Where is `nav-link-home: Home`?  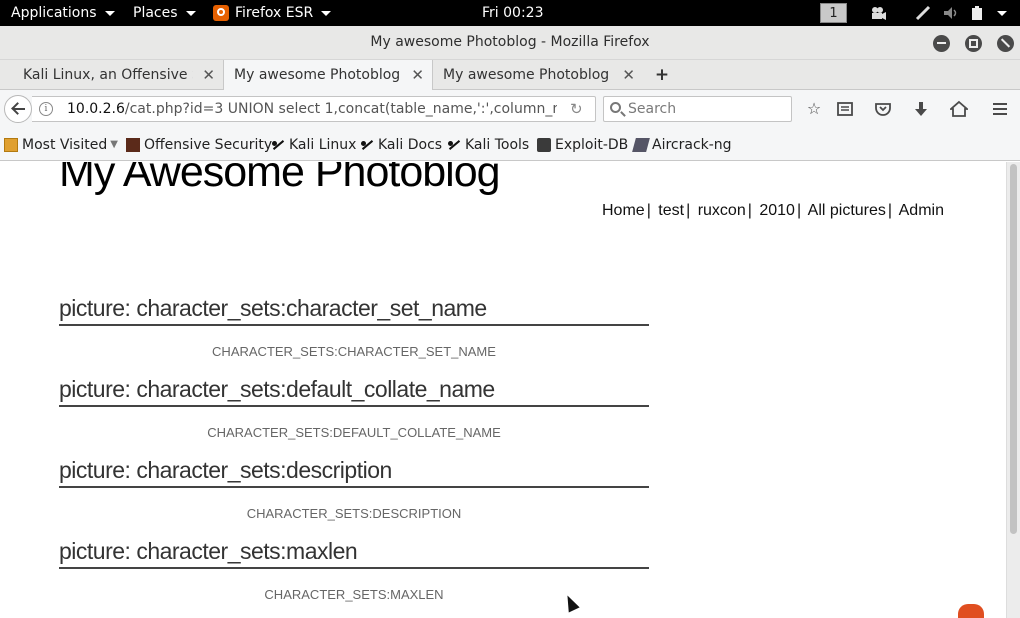
nav-link-home: Home is located at coordinates (623, 210).